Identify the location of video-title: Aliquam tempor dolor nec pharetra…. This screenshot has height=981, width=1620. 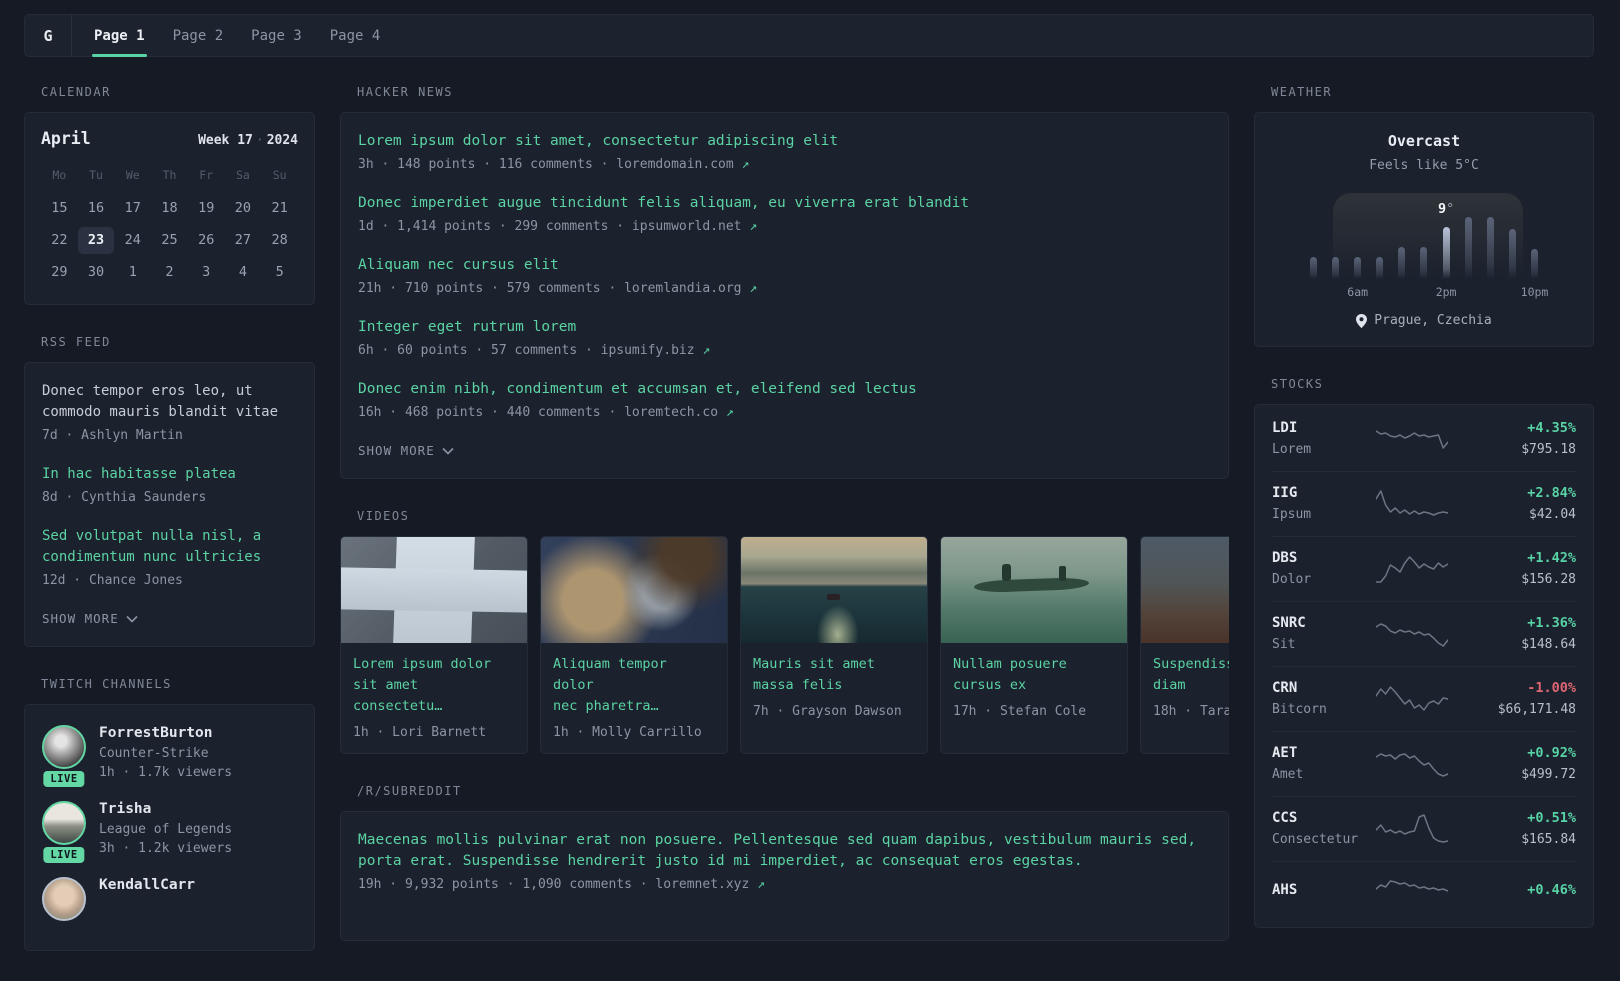
(634, 685).